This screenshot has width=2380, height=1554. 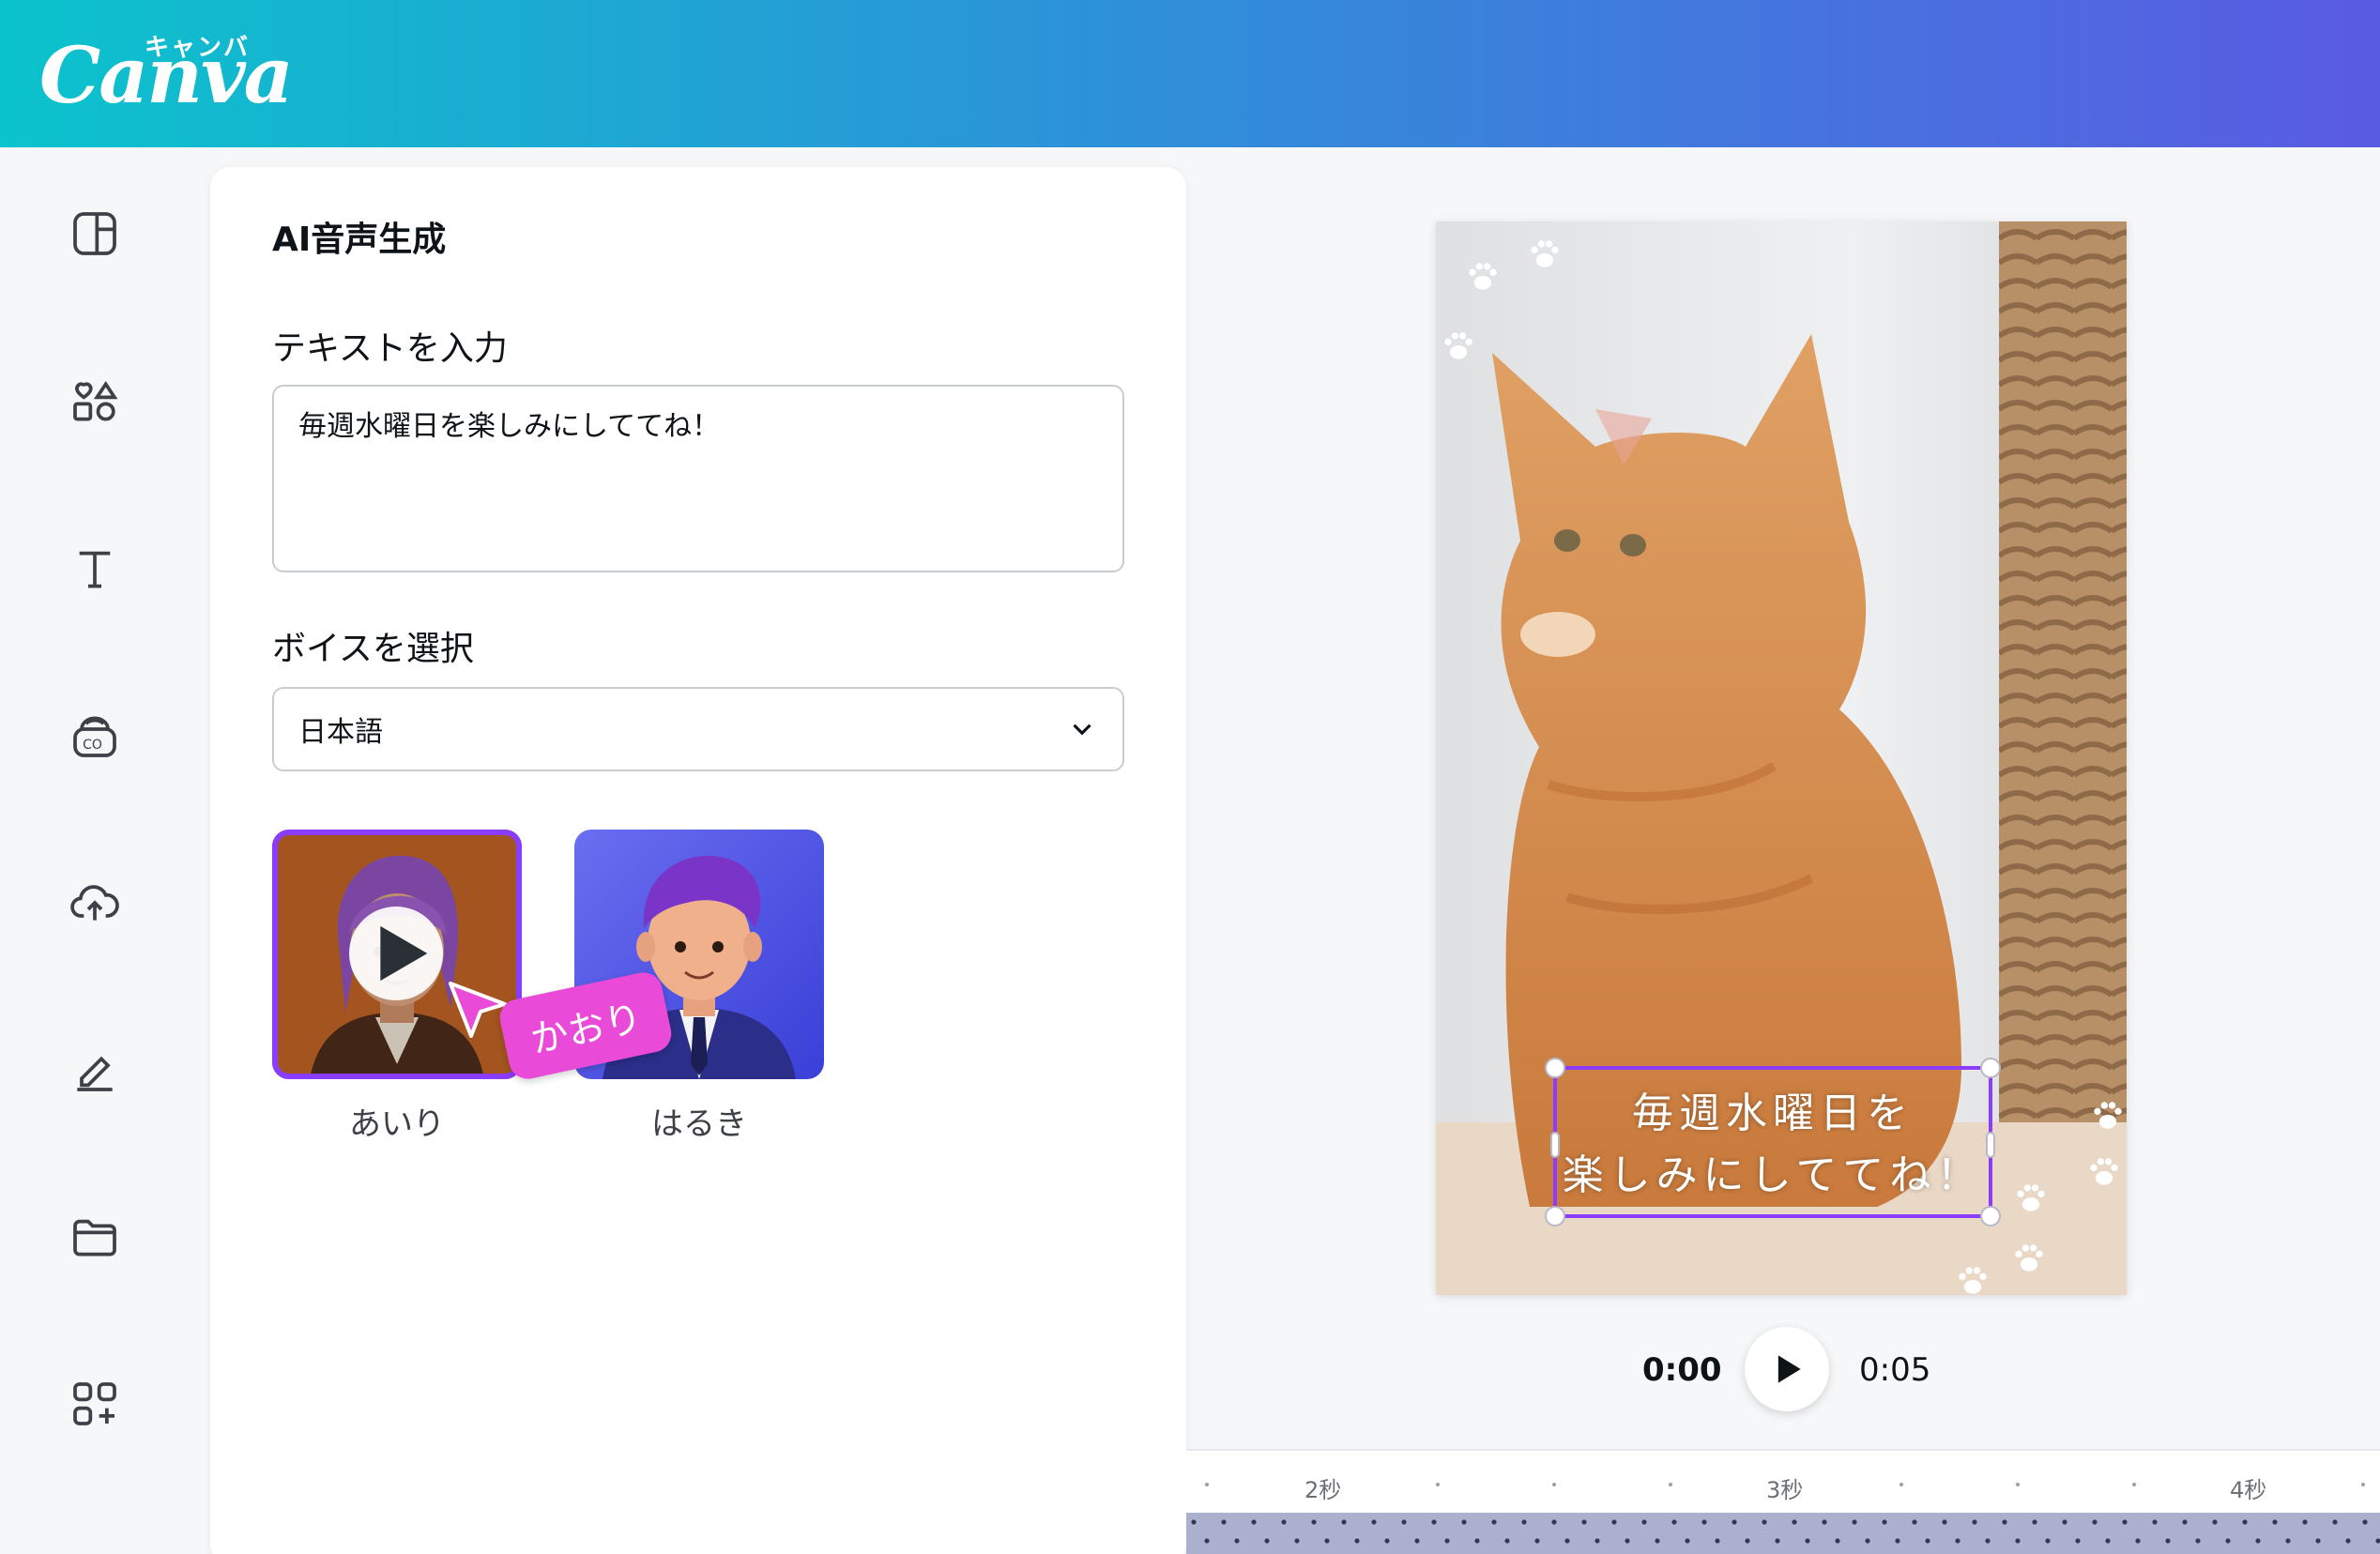 I want to click on voice-option-airi, so click(x=397, y=954).